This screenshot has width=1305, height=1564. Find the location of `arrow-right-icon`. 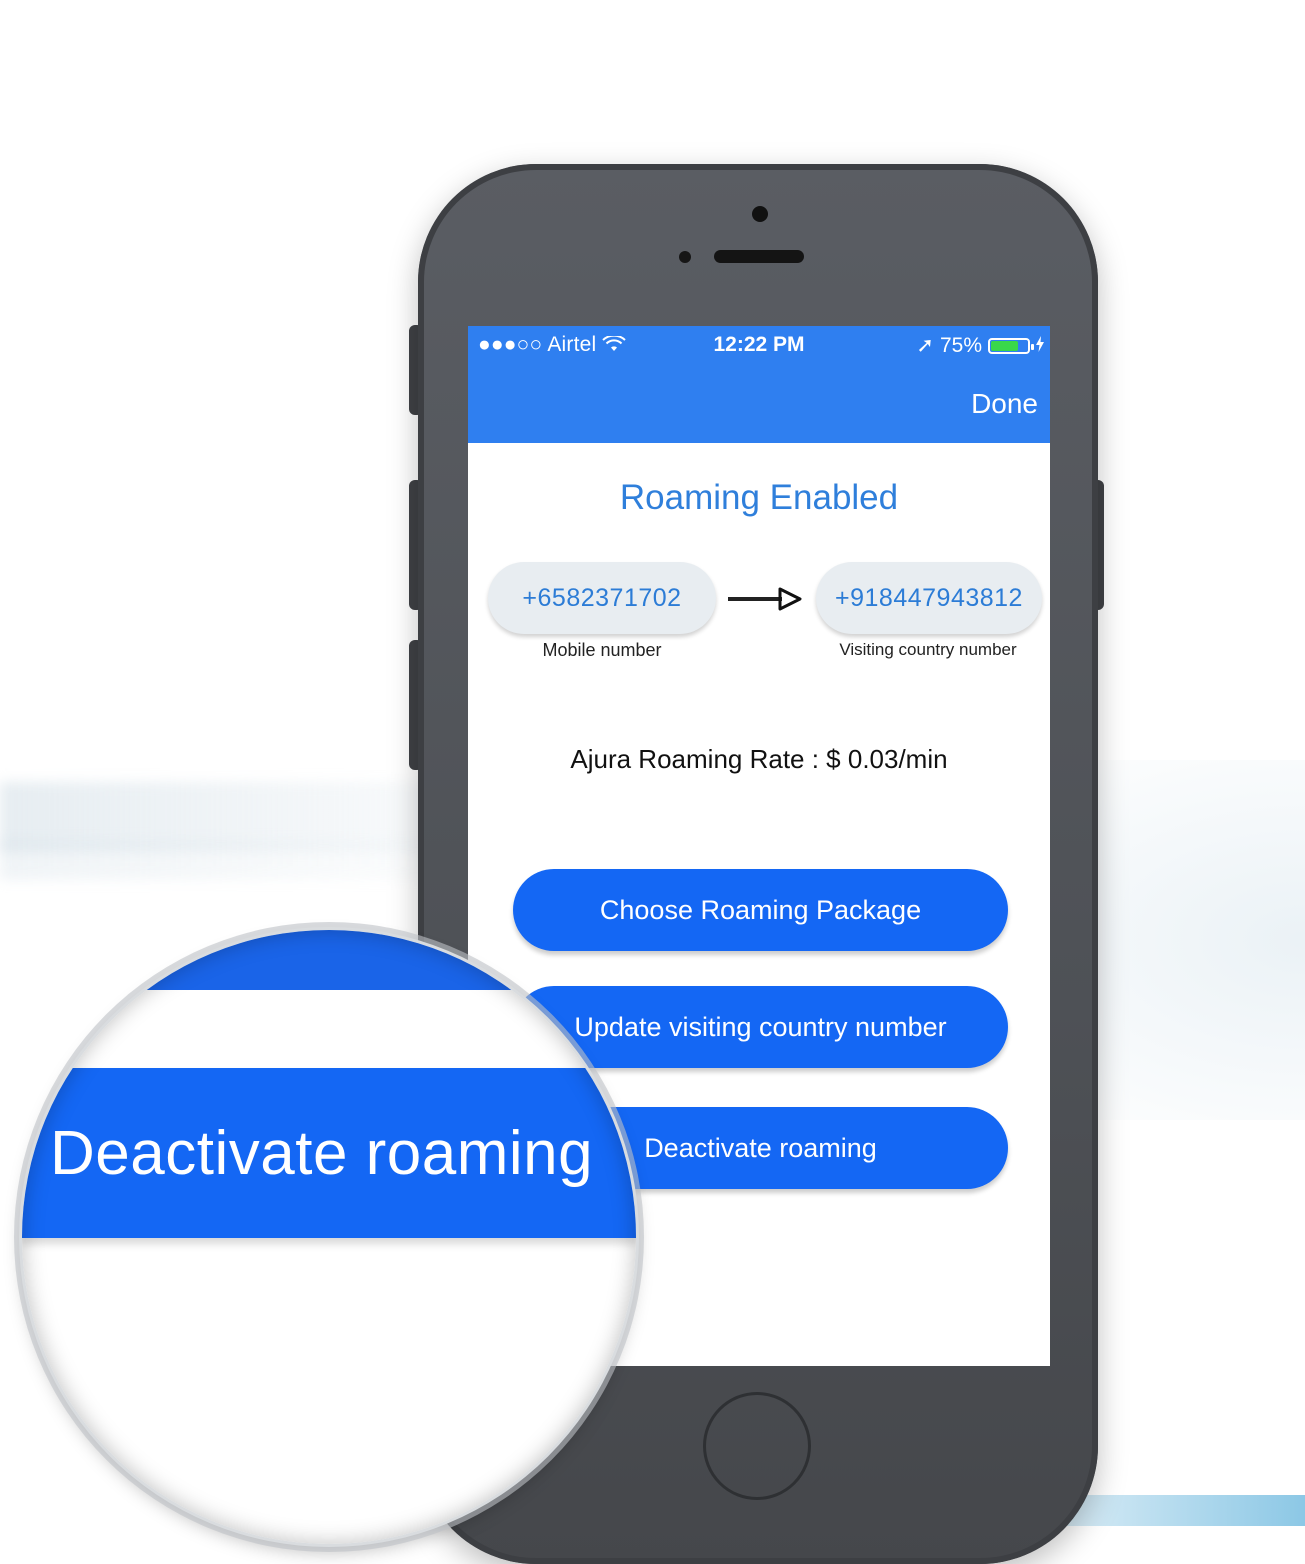

arrow-right-icon is located at coordinates (766, 599).